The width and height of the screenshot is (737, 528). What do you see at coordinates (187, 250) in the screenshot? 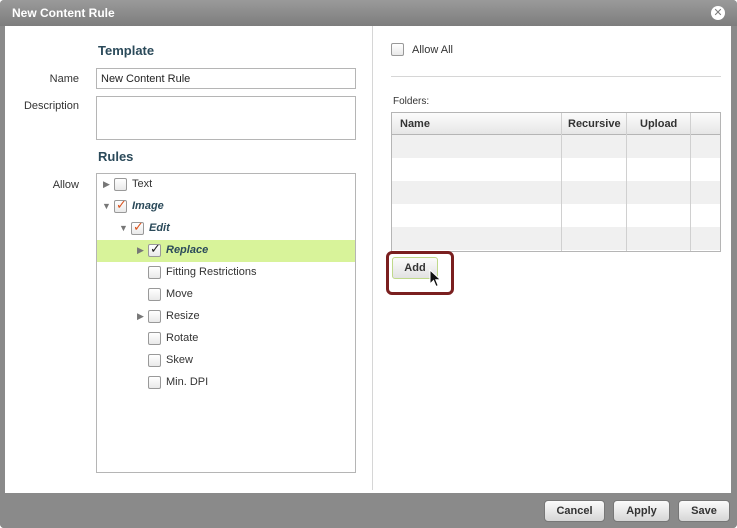
I see `tree-item-label: Replace` at bounding box center [187, 250].